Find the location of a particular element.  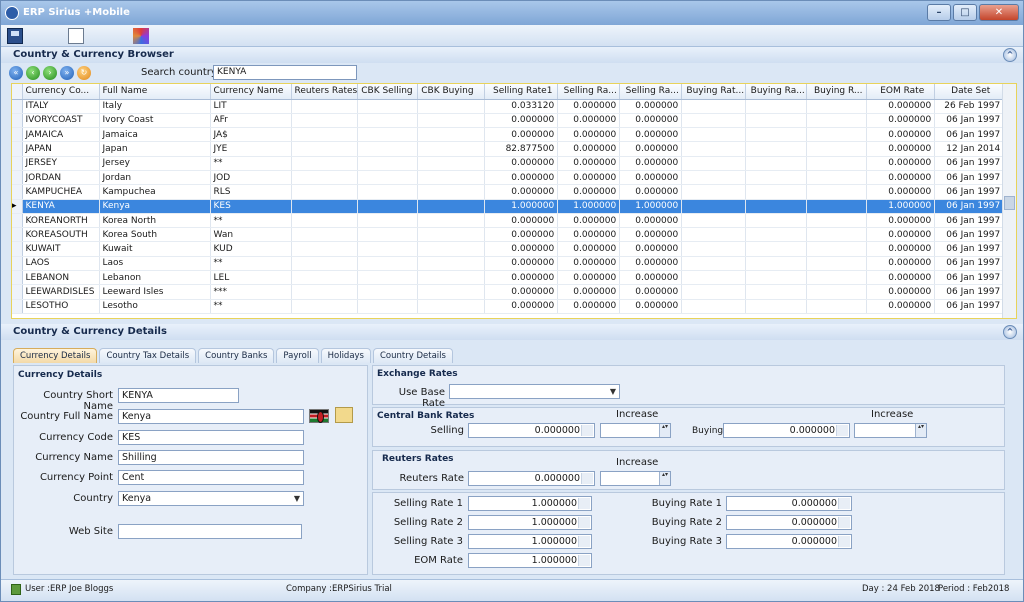

first-record-icon: « is located at coordinates (16, 73).